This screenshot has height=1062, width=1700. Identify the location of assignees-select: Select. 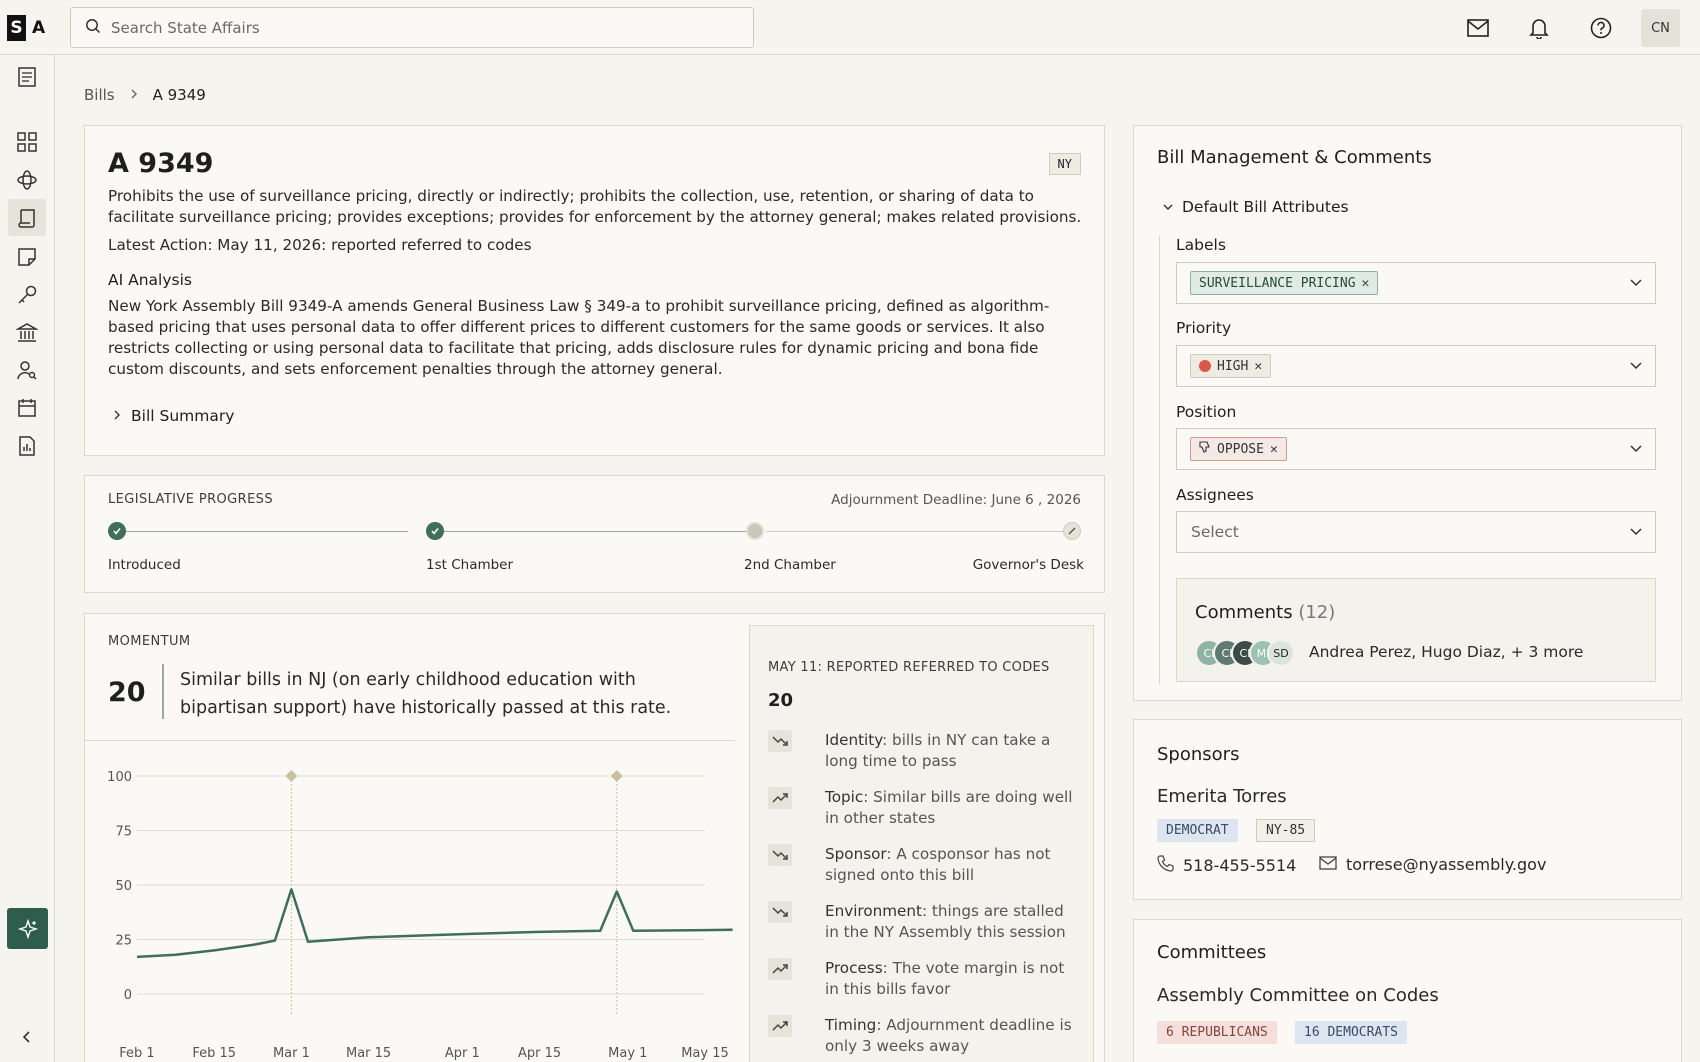
(1416, 532).